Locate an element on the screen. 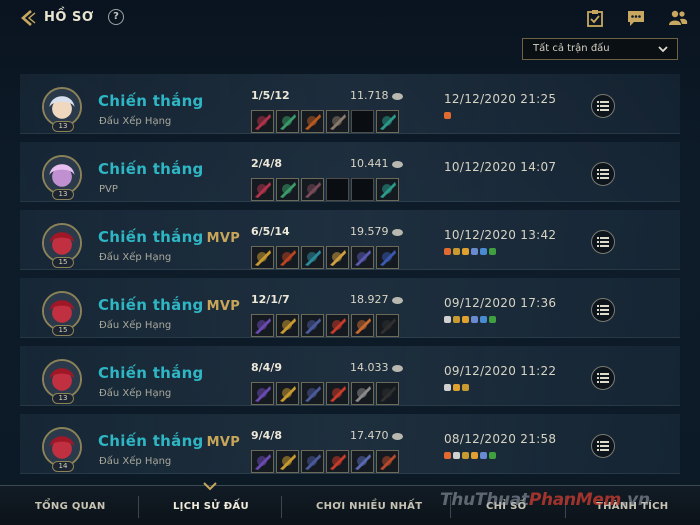 The image size is (700, 525). active-tab-indicator-icon is located at coordinates (210, 486).